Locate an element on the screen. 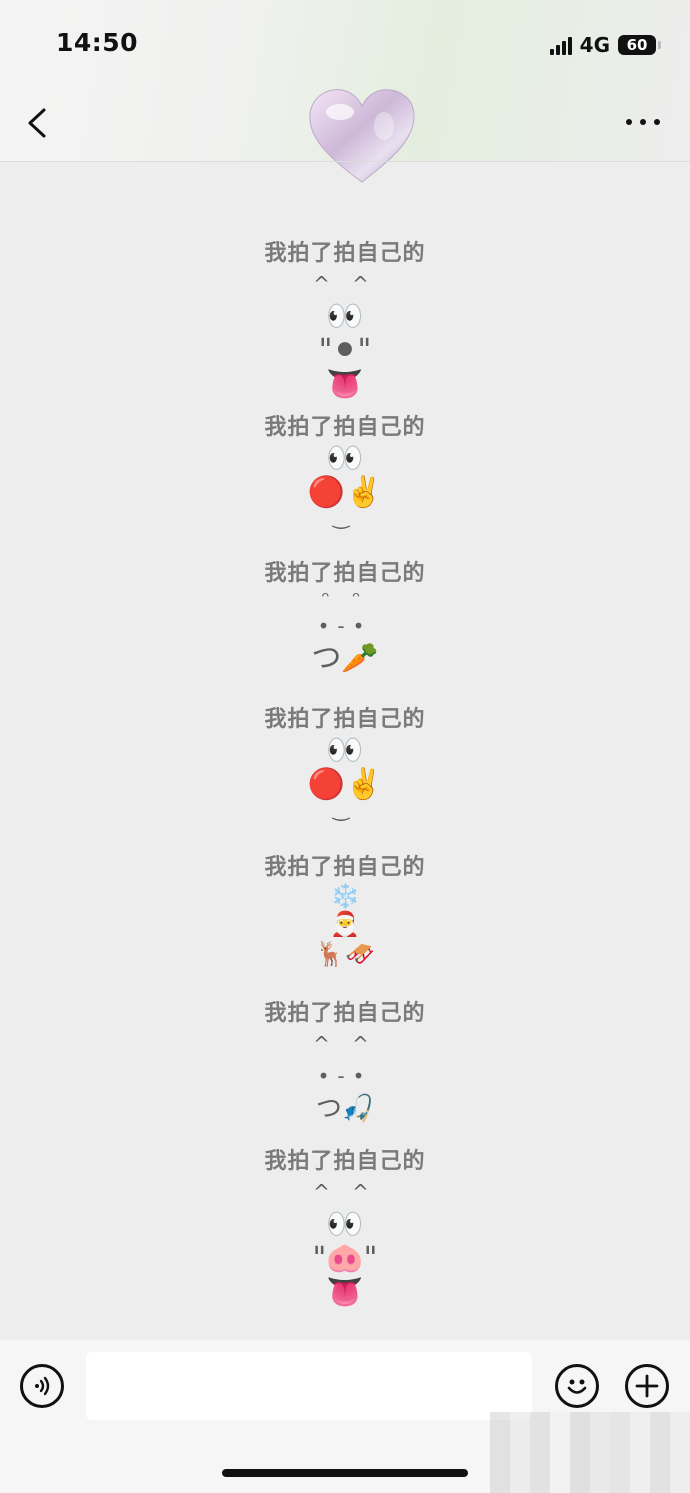  message-input is located at coordinates (309, 1386).